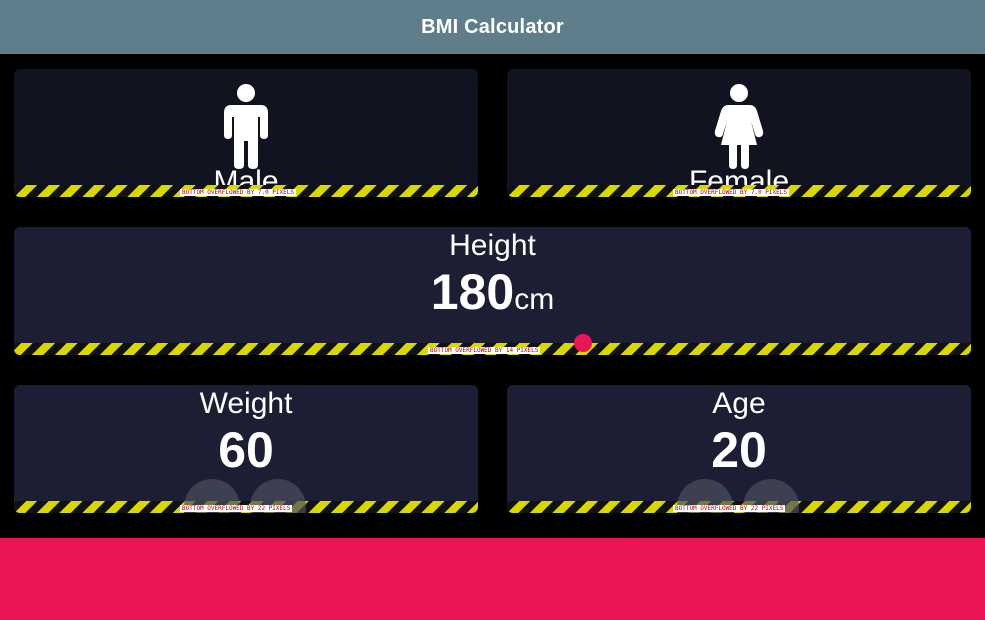 The height and width of the screenshot is (620, 985). What do you see at coordinates (583, 343) in the screenshot?
I see `height-slider-thumb` at bounding box center [583, 343].